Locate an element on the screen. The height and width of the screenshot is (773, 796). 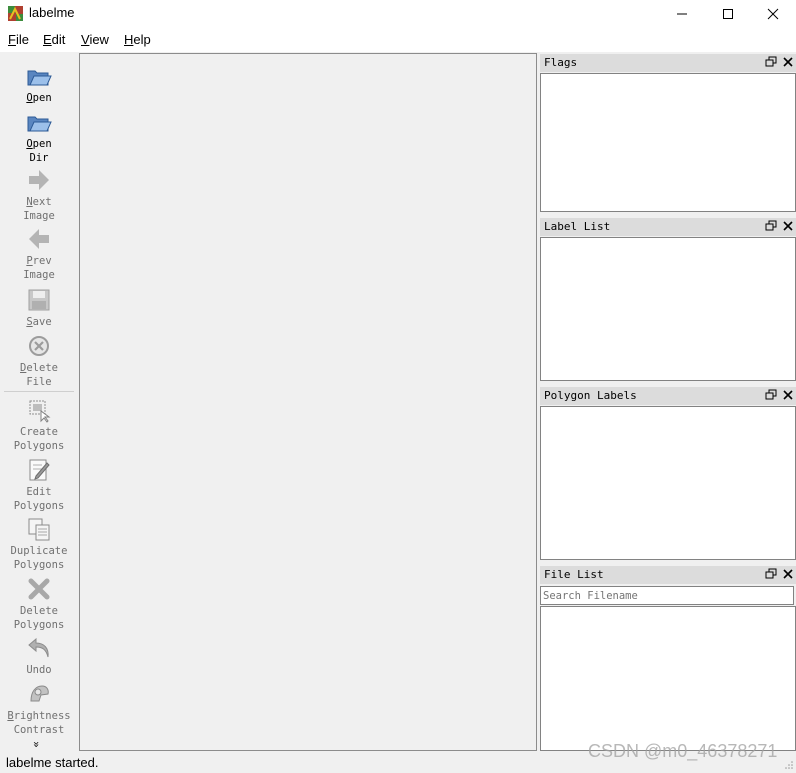
undo-button: Undo is located at coordinates (39, 656).